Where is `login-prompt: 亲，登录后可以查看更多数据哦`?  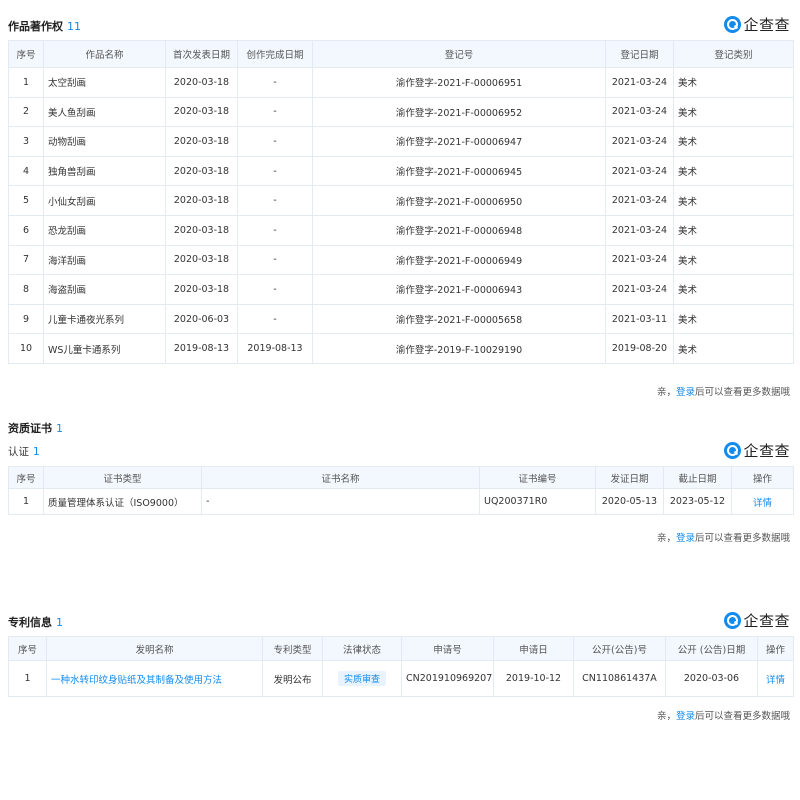
login-prompt: 亲，登录后可以查看更多数据哦 is located at coordinates (723, 715).